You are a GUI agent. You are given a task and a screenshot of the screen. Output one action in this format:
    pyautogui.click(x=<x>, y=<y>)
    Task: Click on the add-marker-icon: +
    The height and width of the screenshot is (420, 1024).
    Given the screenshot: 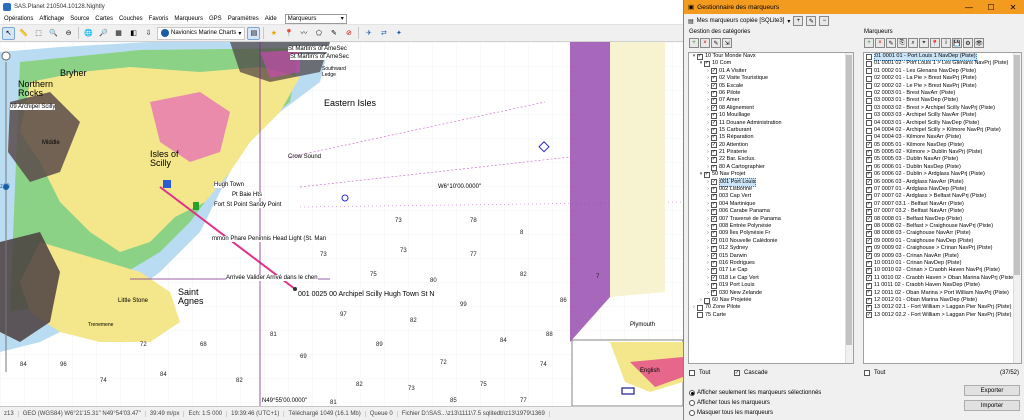 What is the action you would take?
    pyautogui.click(x=869, y=43)
    